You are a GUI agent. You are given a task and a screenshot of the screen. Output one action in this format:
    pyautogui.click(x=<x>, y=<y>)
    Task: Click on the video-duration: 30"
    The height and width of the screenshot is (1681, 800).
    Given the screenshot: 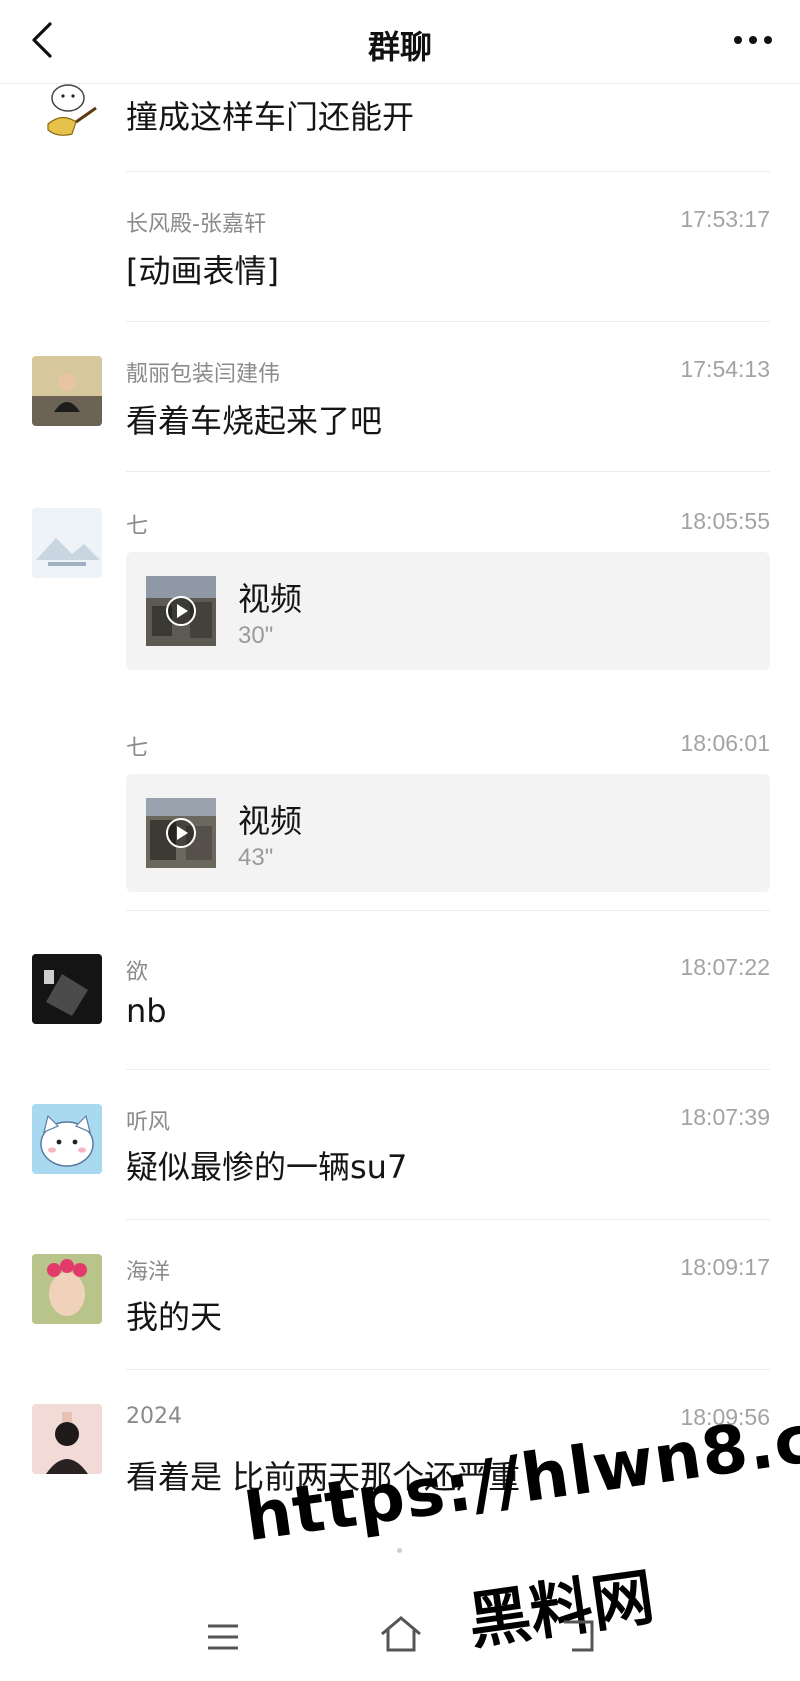 What is the action you would take?
    pyautogui.click(x=256, y=635)
    